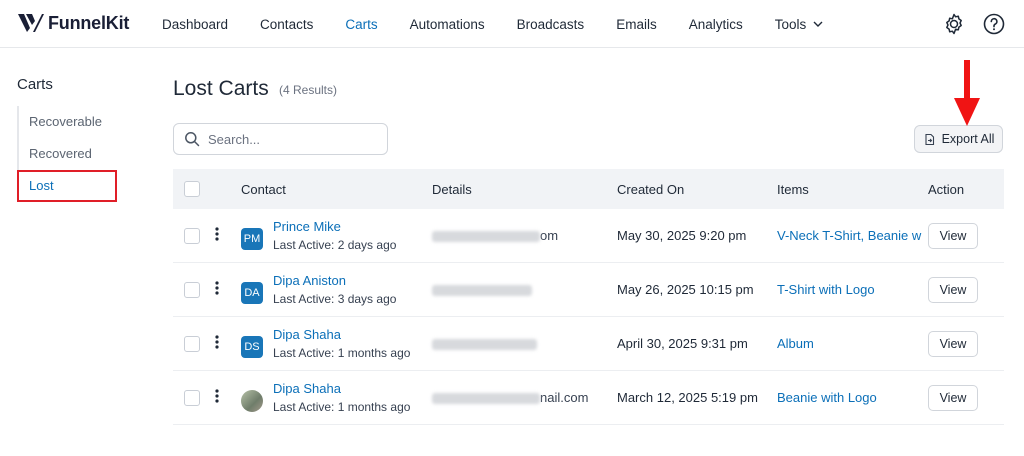  I want to click on export-all-button: Export All, so click(958, 139).